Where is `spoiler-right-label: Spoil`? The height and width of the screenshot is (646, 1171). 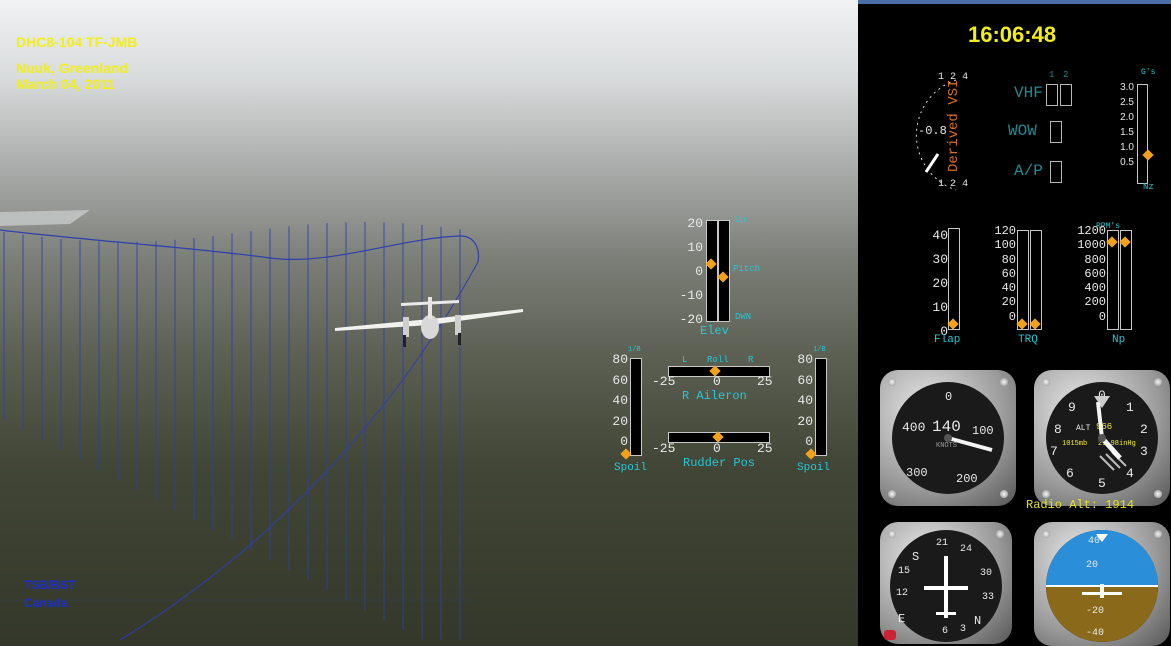
spoiler-right-label: Spoil is located at coordinates (814, 468).